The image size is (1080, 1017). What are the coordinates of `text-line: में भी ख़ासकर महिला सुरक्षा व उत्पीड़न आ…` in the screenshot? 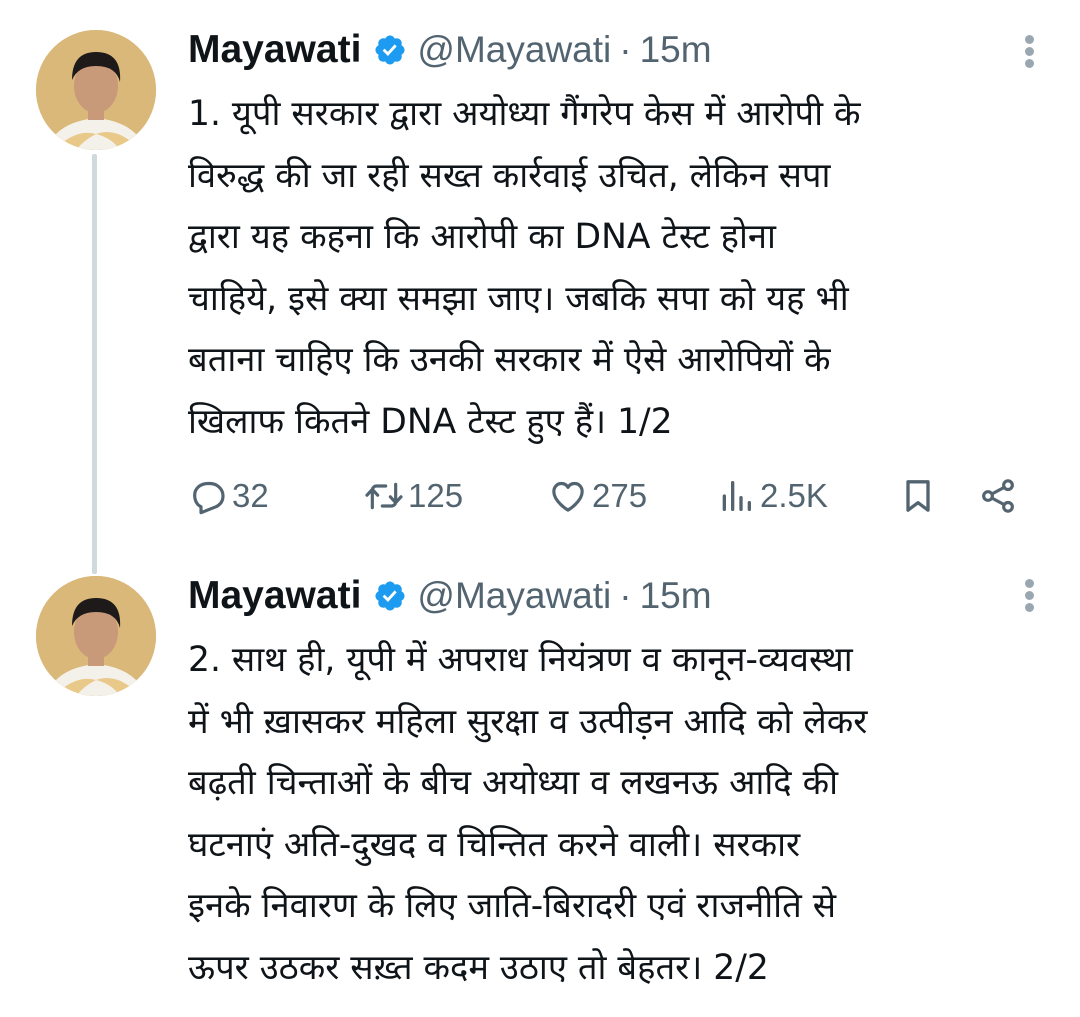 It's located at (528, 721).